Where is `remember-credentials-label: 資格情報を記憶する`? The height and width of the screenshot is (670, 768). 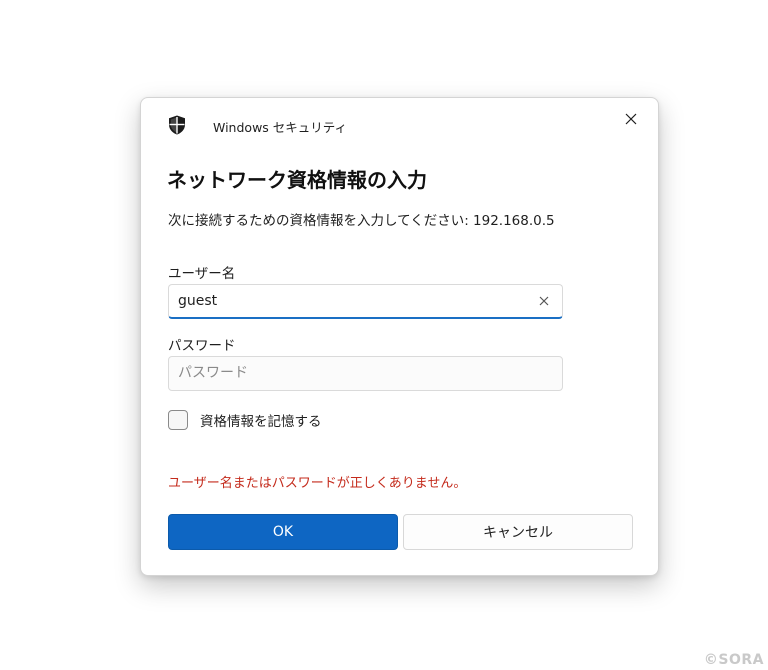 remember-credentials-label: 資格情報を記憶する is located at coordinates (261, 422).